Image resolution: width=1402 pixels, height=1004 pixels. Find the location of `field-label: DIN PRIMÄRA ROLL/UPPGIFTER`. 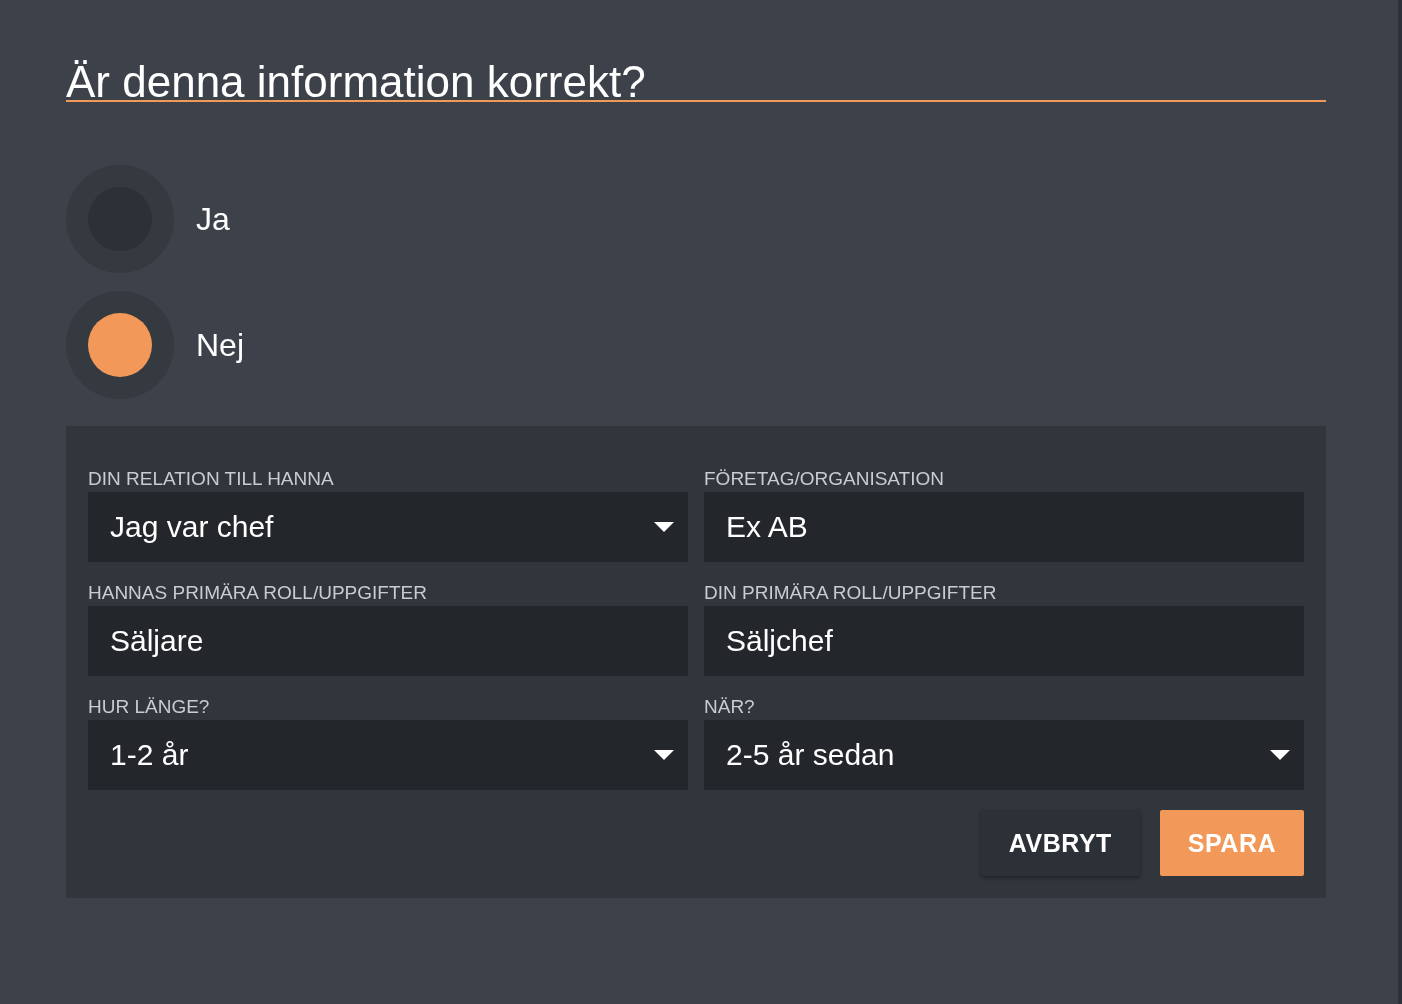

field-label: DIN PRIMÄRA ROLL/UPPGIFTER is located at coordinates (851, 593).